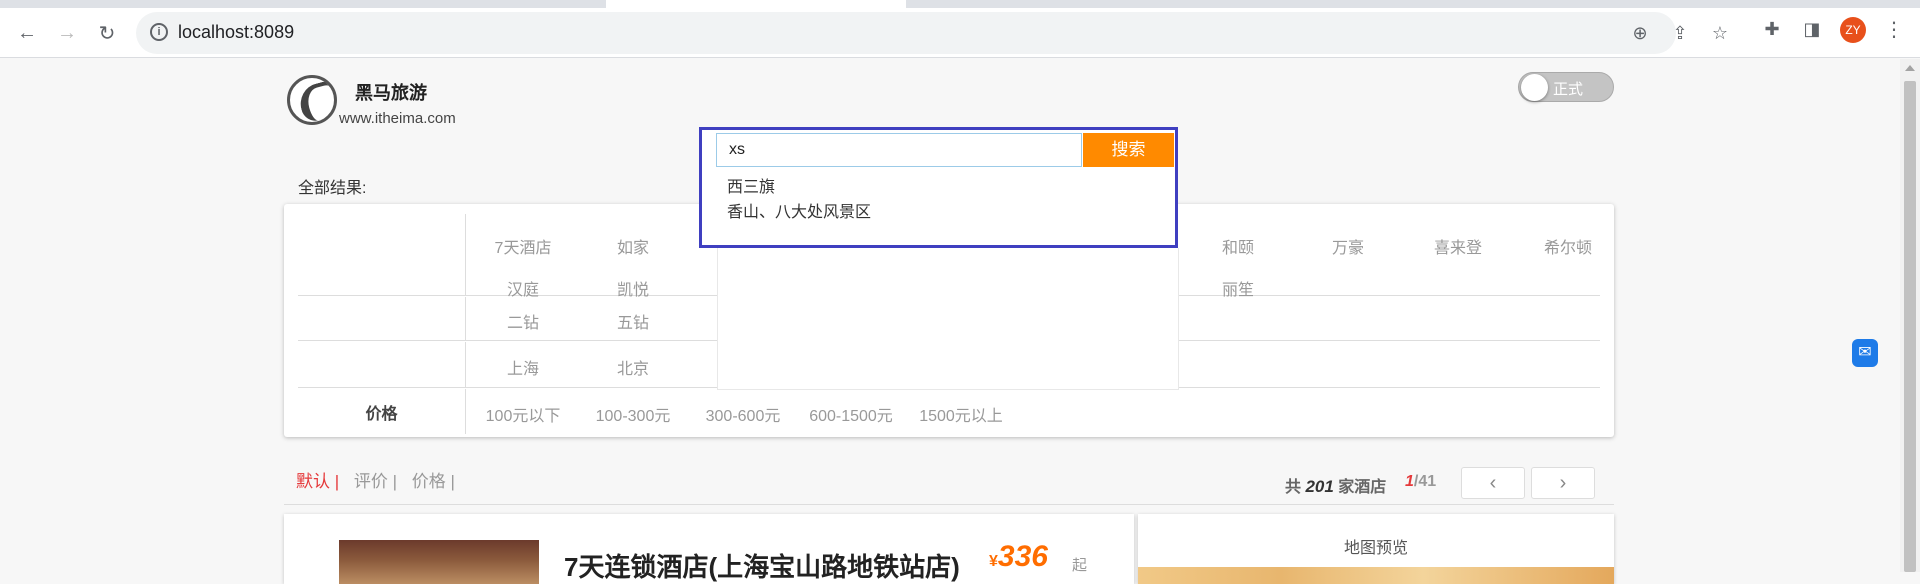 The height and width of the screenshot is (584, 1920). Describe the element at coordinates (67, 33) in the screenshot. I see `forward-icon: →` at that location.